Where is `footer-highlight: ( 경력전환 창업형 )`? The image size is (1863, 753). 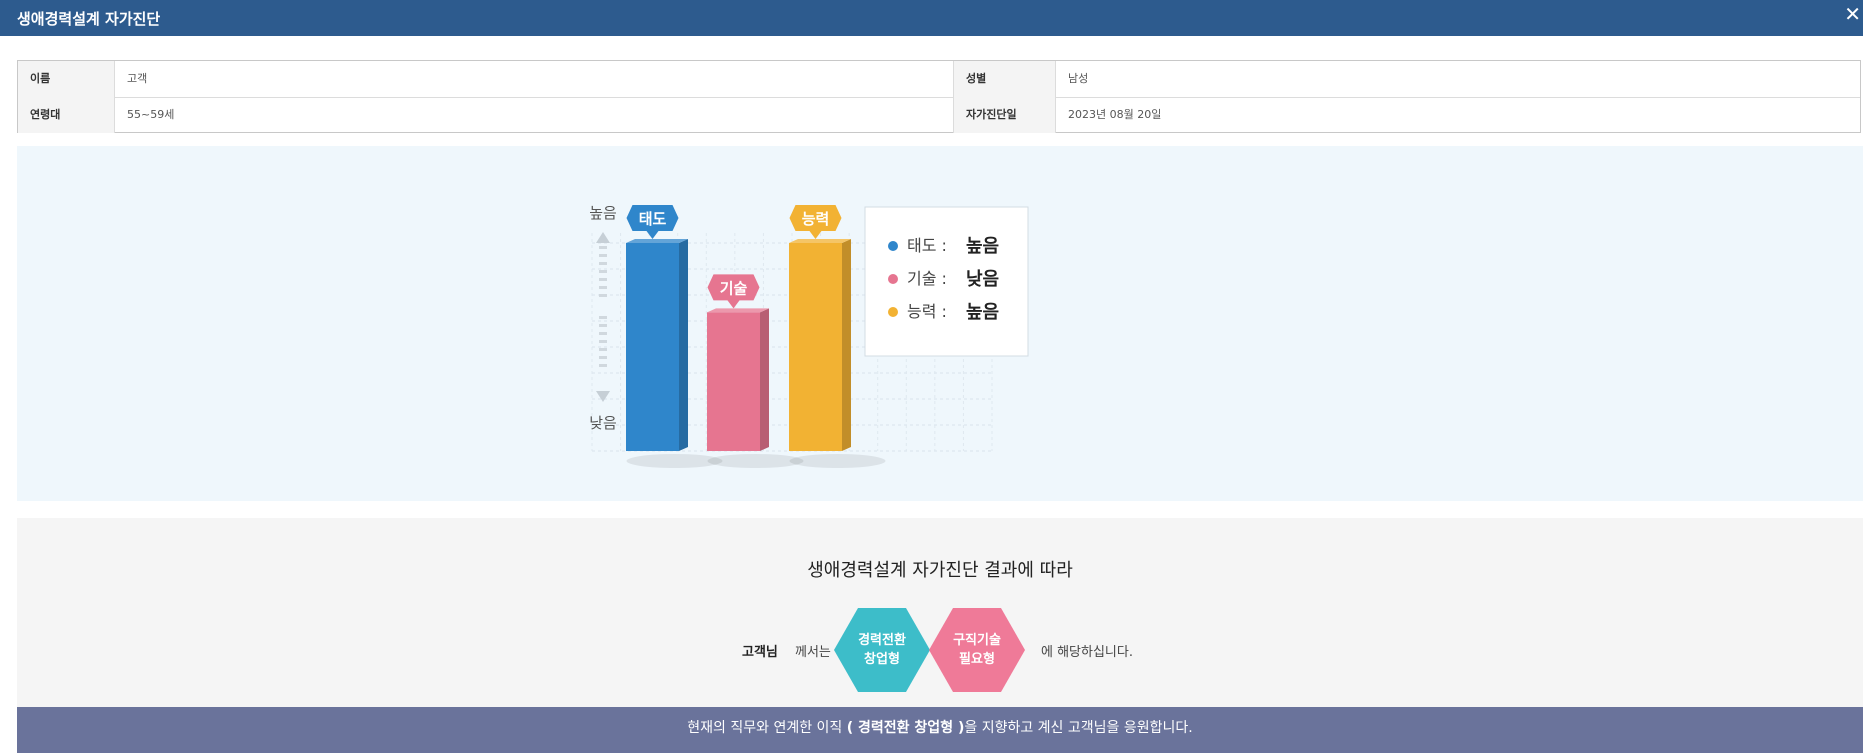 footer-highlight: ( 경력전환 창업형 ) is located at coordinates (905, 728).